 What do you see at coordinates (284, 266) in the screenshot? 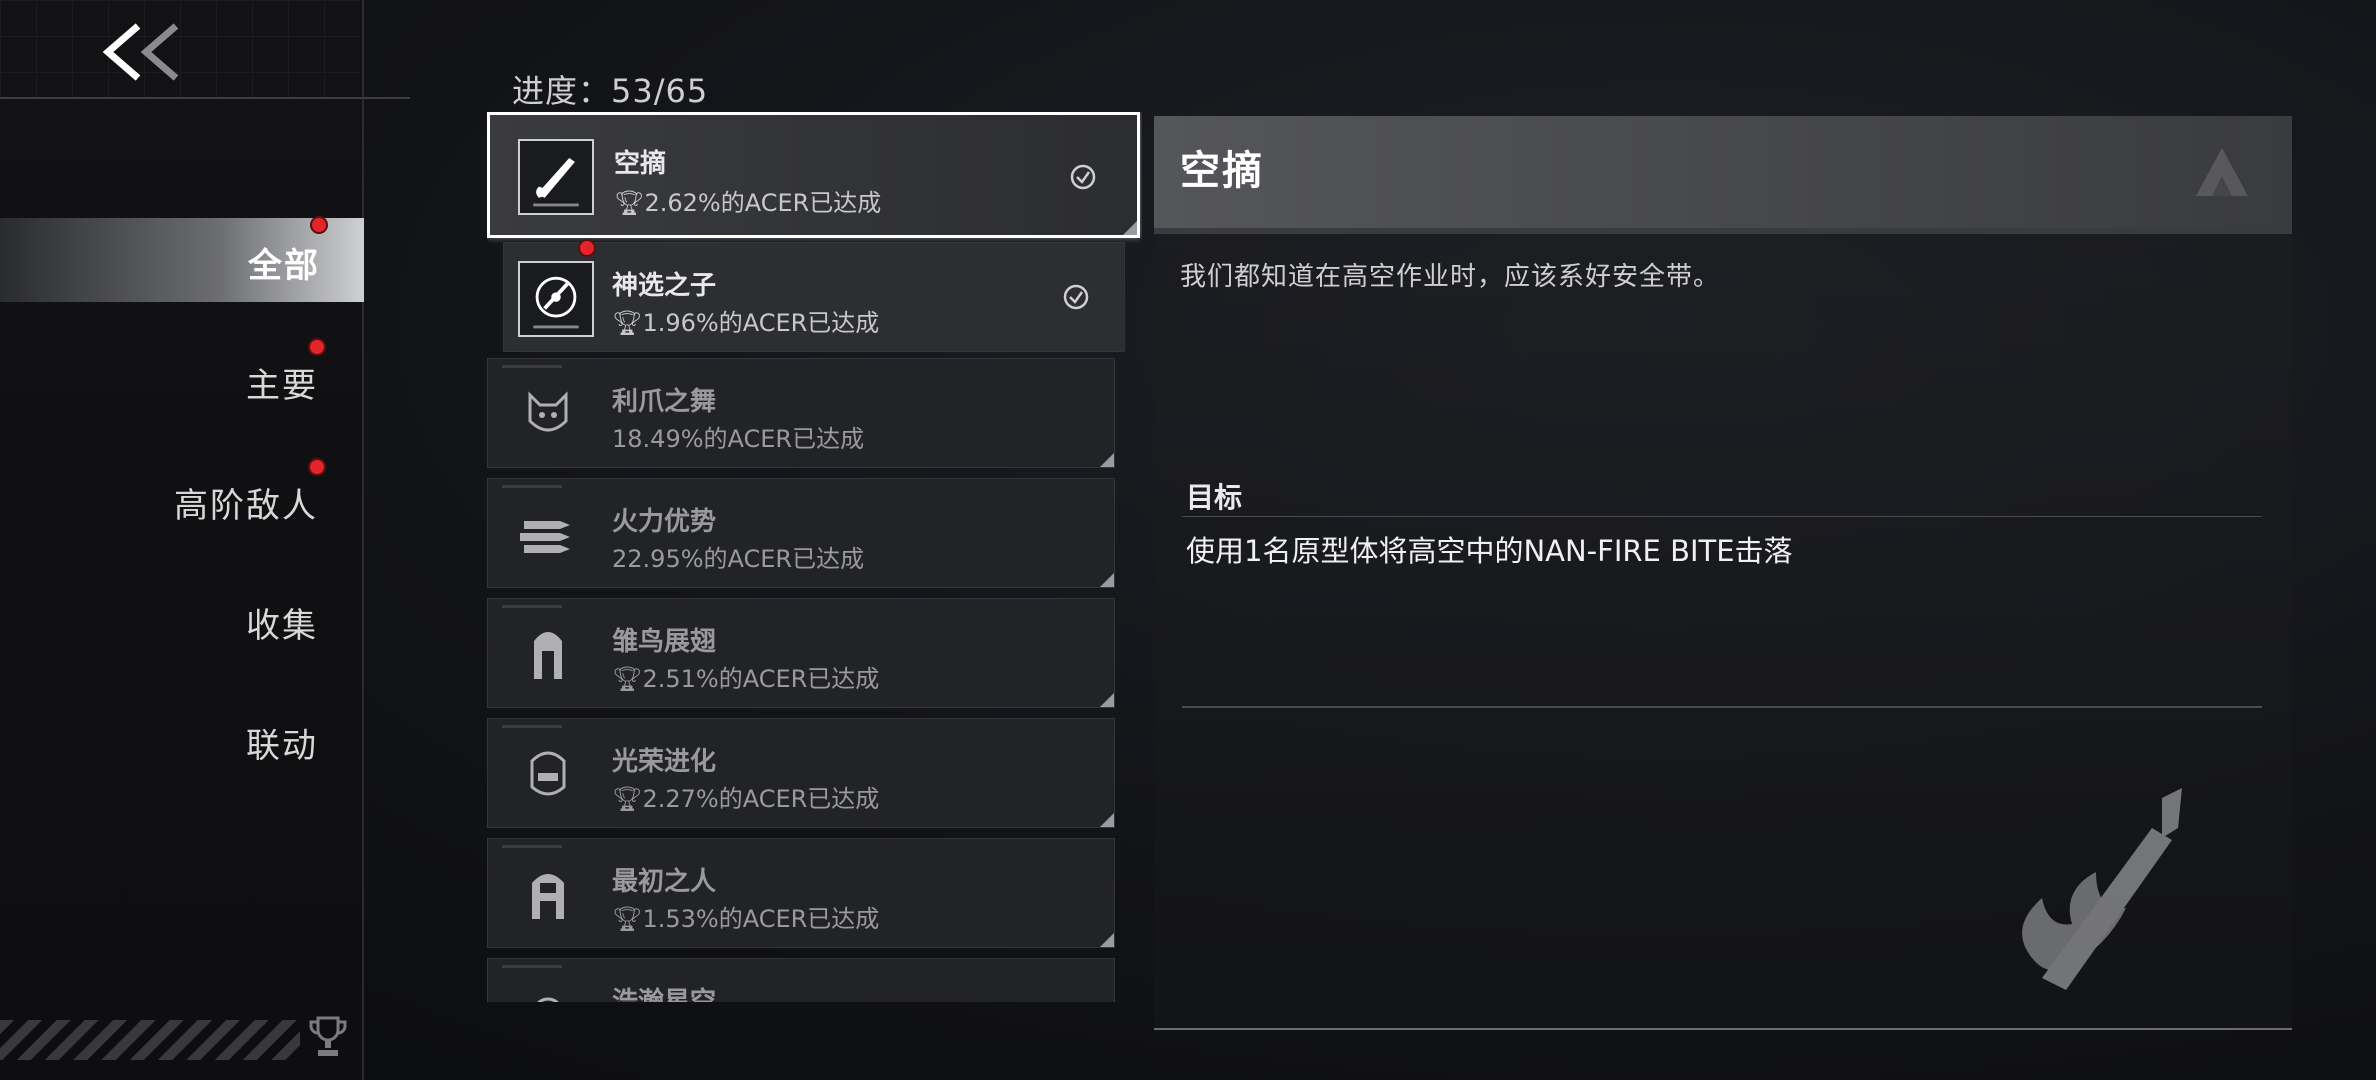
I see `category-label: 全部` at bounding box center [284, 266].